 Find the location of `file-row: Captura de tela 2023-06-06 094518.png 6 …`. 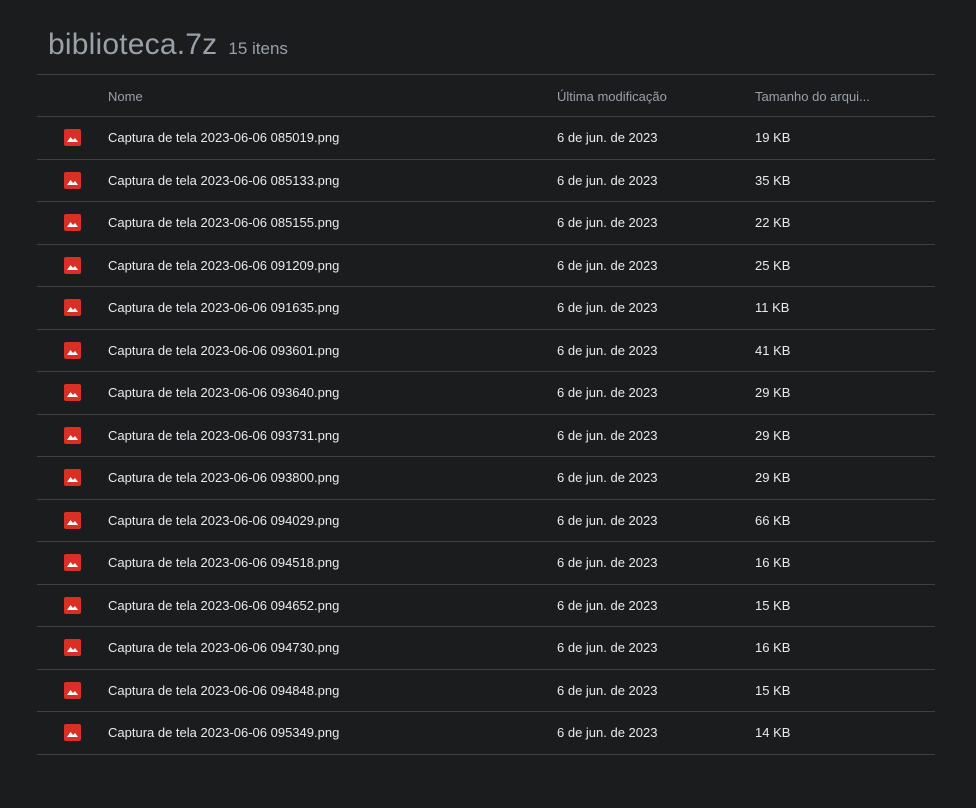

file-row: Captura de tela 2023-06-06 094518.png 6 … is located at coordinates (486, 563).